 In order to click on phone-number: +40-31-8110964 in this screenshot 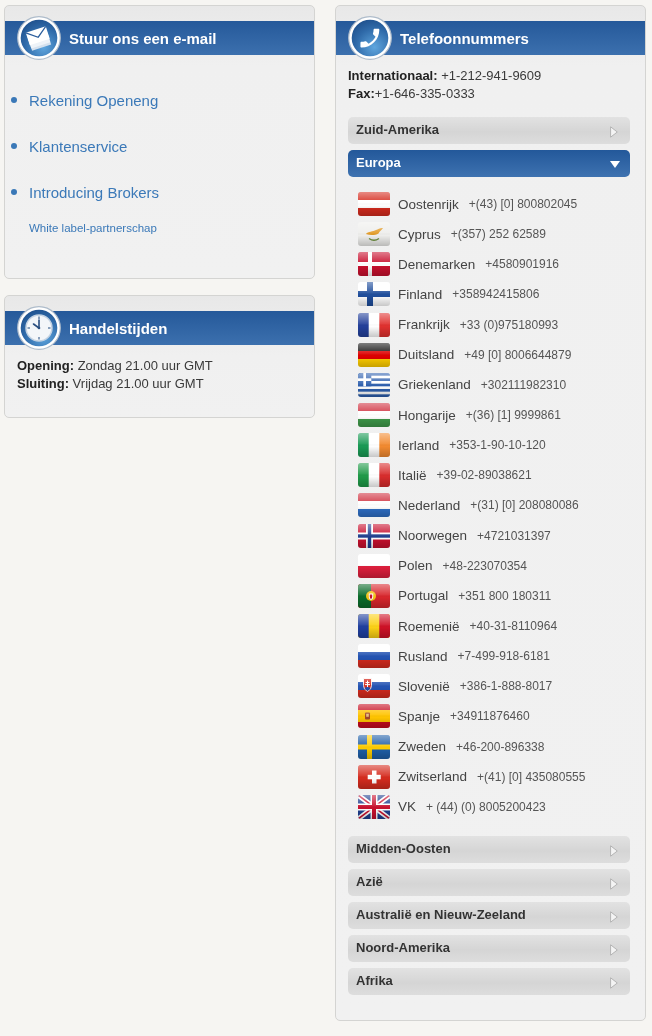, I will do `click(513, 626)`.